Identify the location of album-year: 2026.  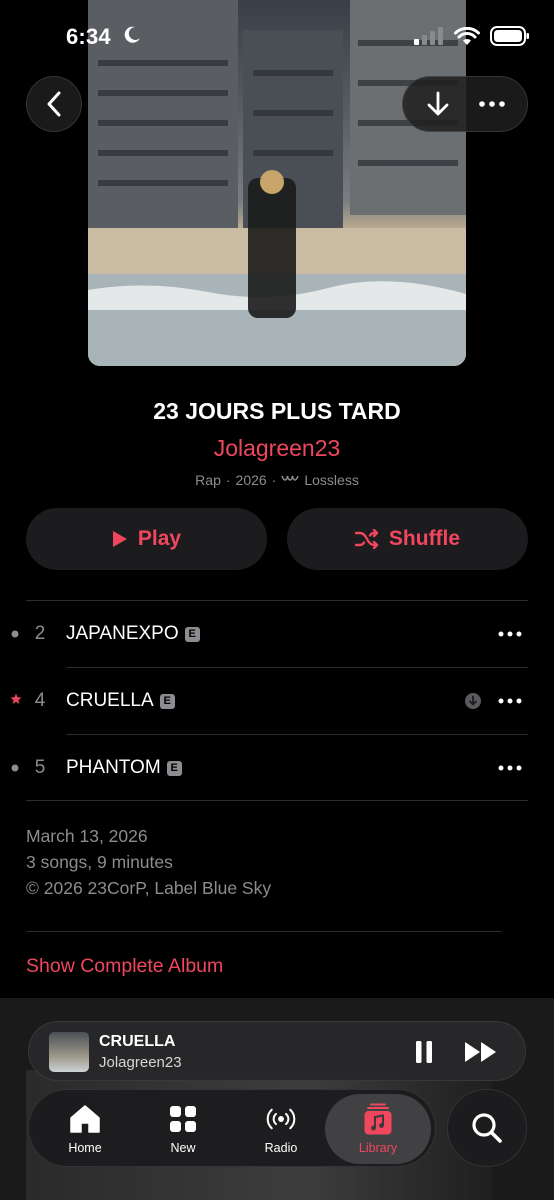
(251, 480).